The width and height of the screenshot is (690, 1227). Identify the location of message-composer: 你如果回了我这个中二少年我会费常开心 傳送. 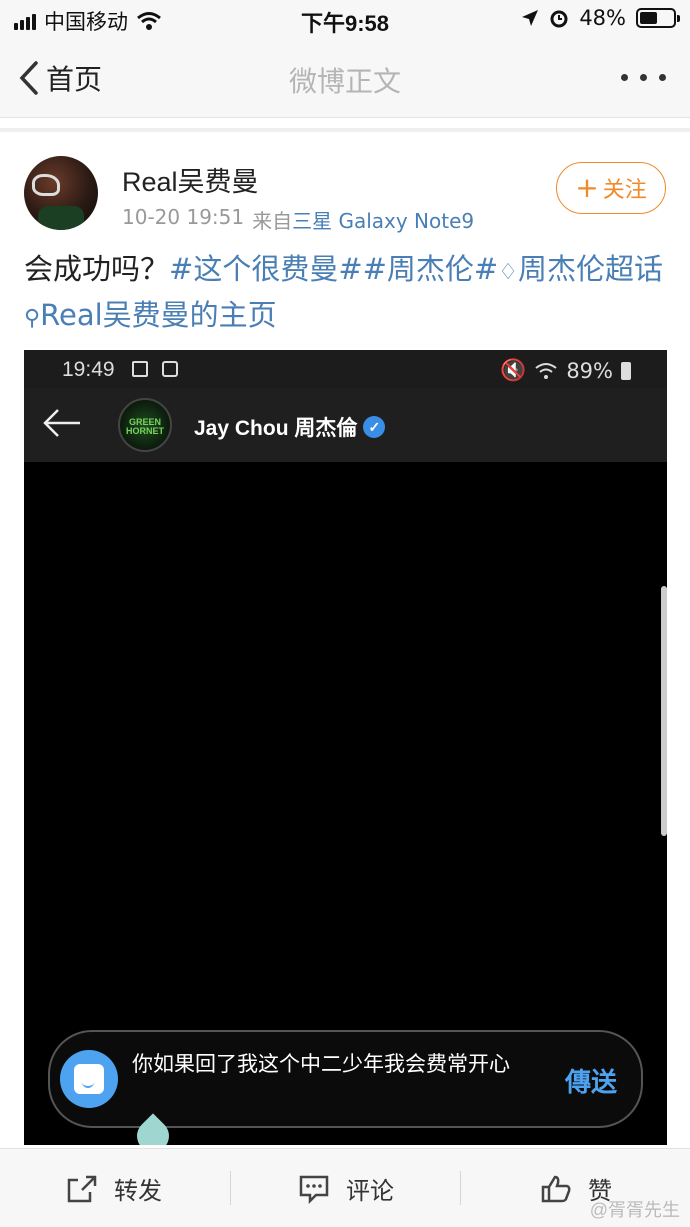
(345, 1079).